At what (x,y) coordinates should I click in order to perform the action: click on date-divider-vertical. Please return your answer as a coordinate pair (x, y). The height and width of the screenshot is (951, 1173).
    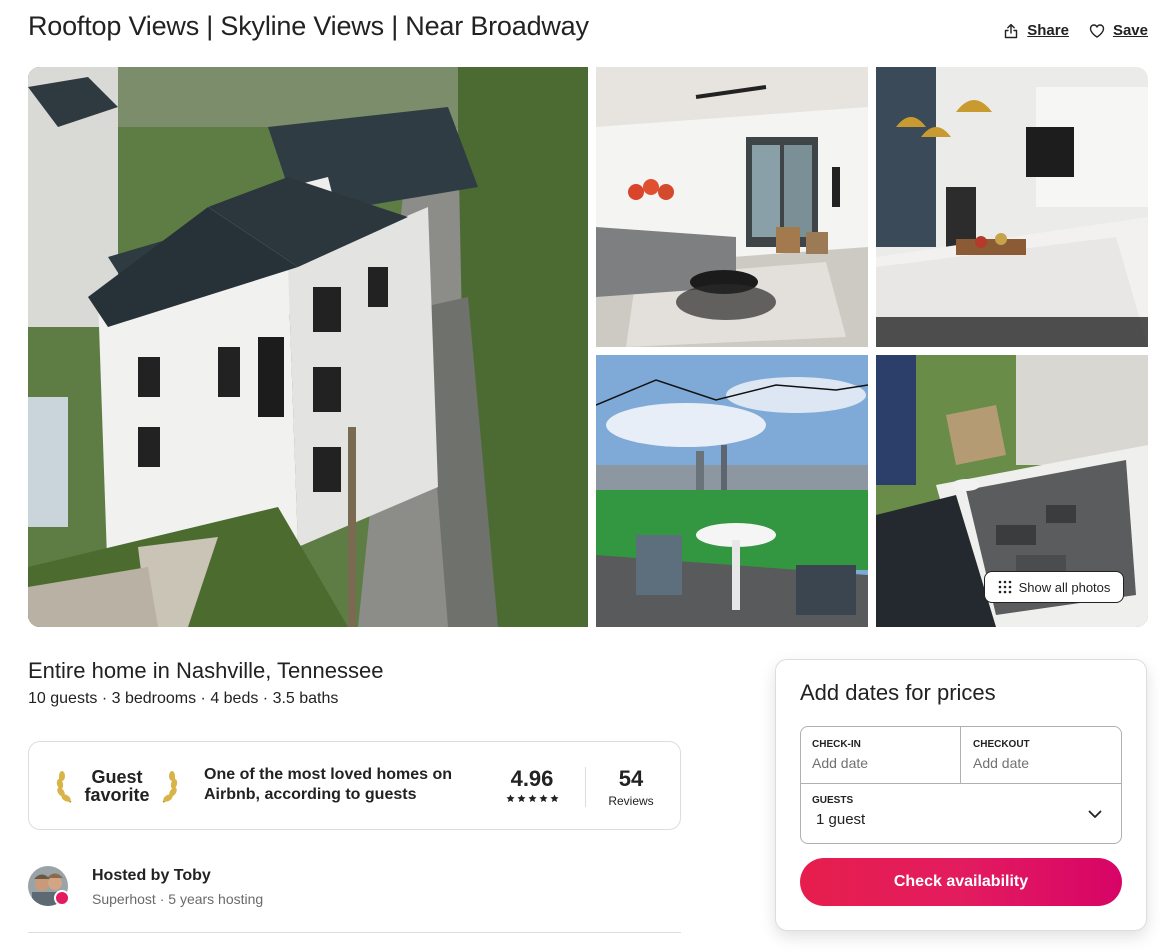
    Looking at the image, I should click on (960, 755).